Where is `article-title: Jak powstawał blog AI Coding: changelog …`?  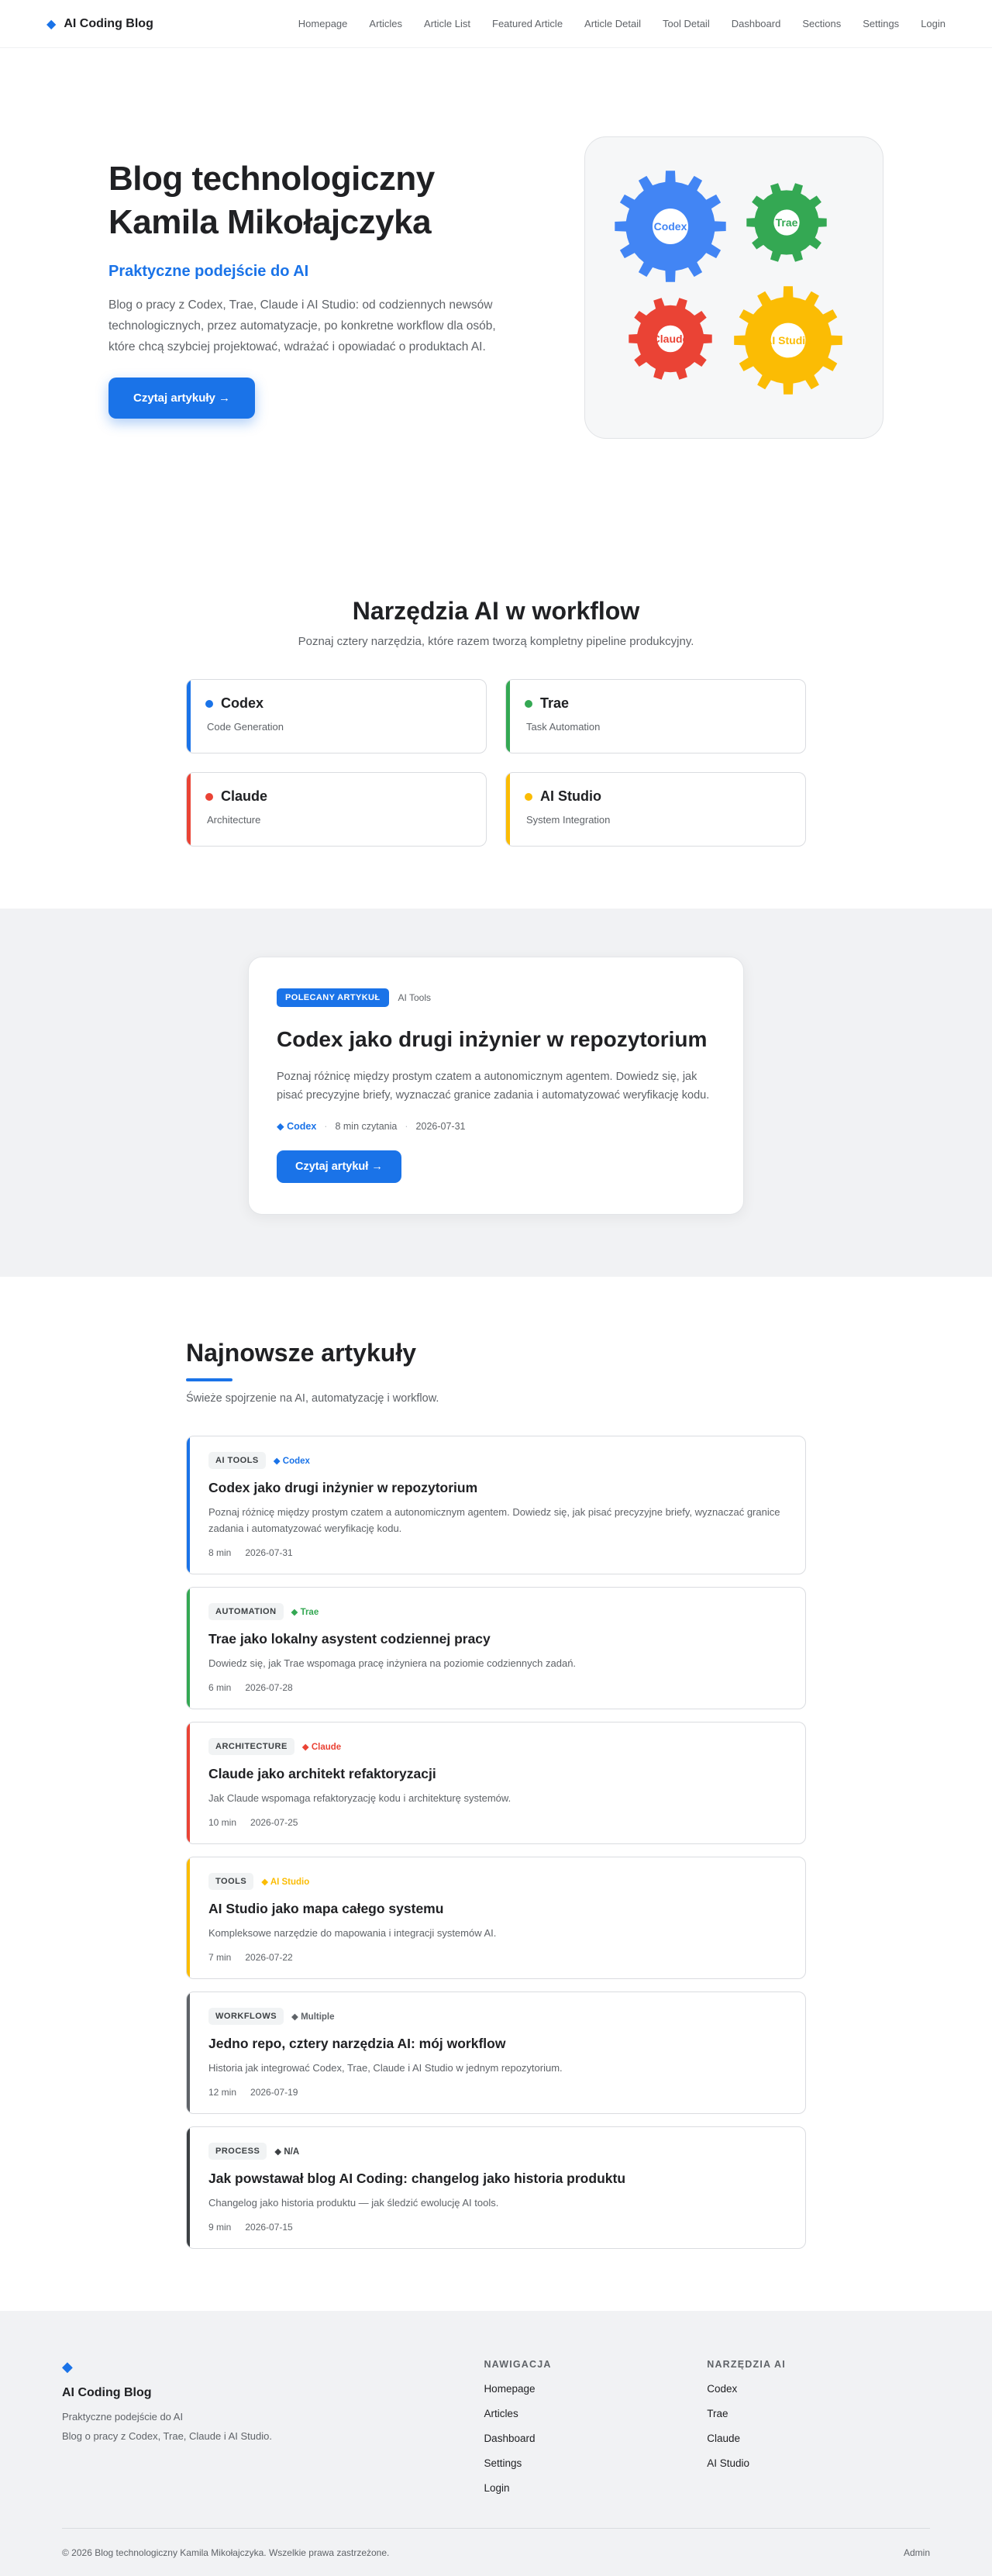
article-title: Jak powstawał blog AI Coding: changelog … is located at coordinates (496, 2179).